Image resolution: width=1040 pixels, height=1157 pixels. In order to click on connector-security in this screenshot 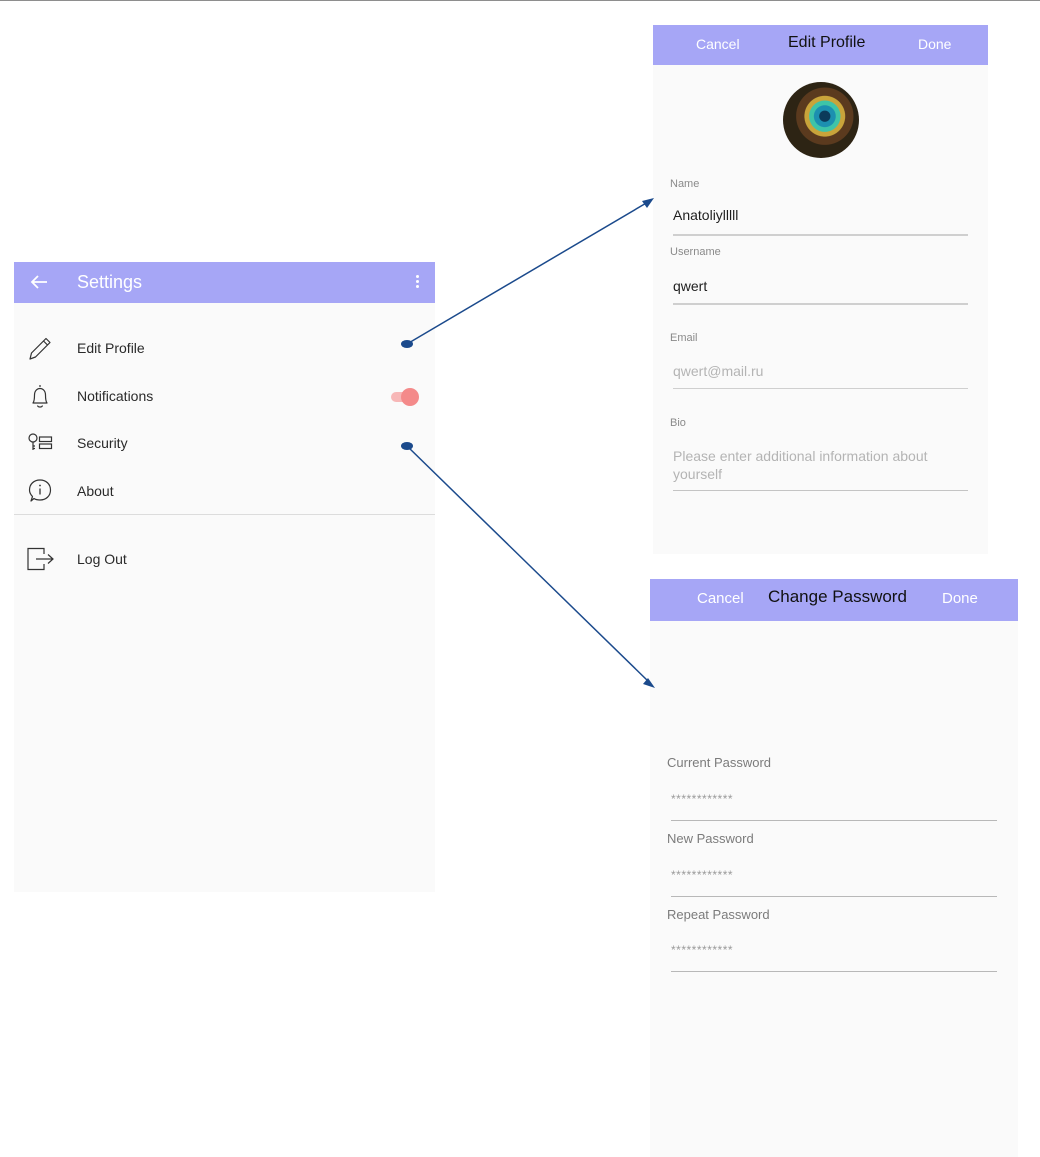, I will do `click(528, 565)`.